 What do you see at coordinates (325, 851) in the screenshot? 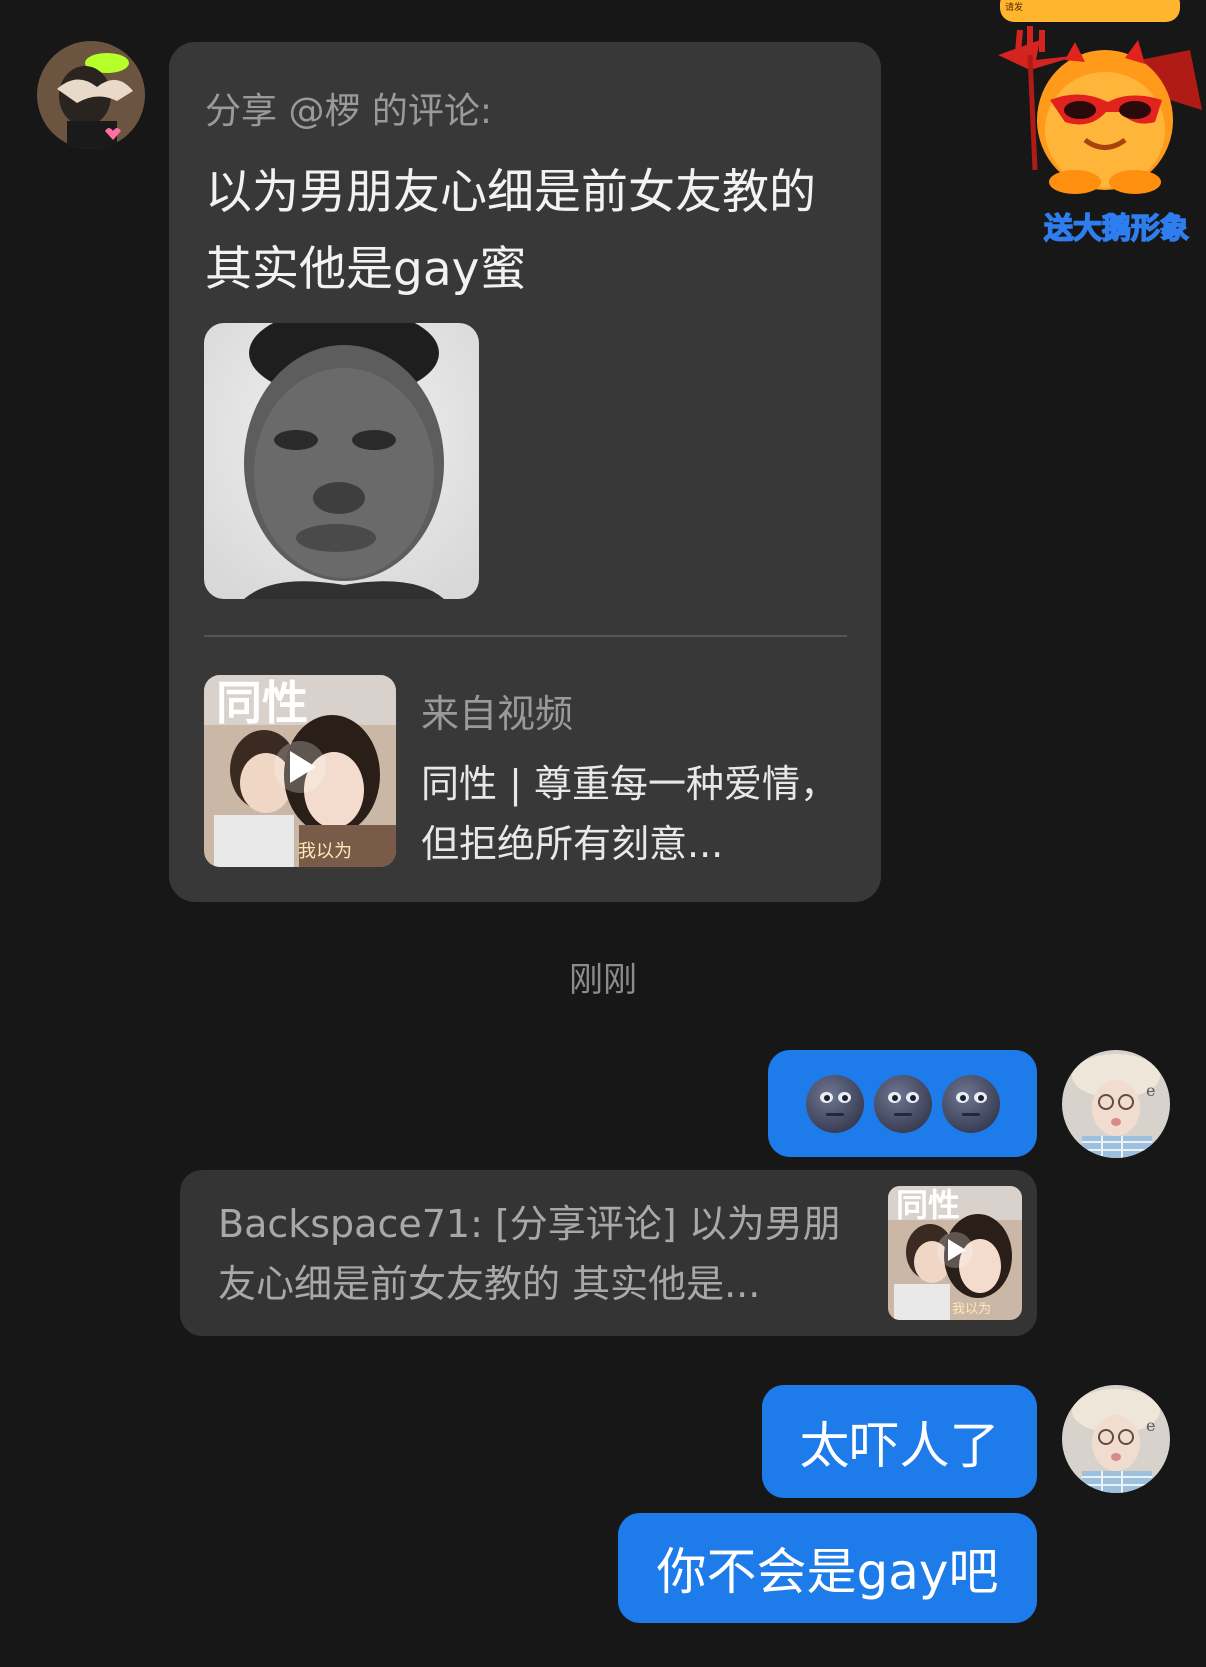
I see `thumb-caption: 我以为` at bounding box center [325, 851].